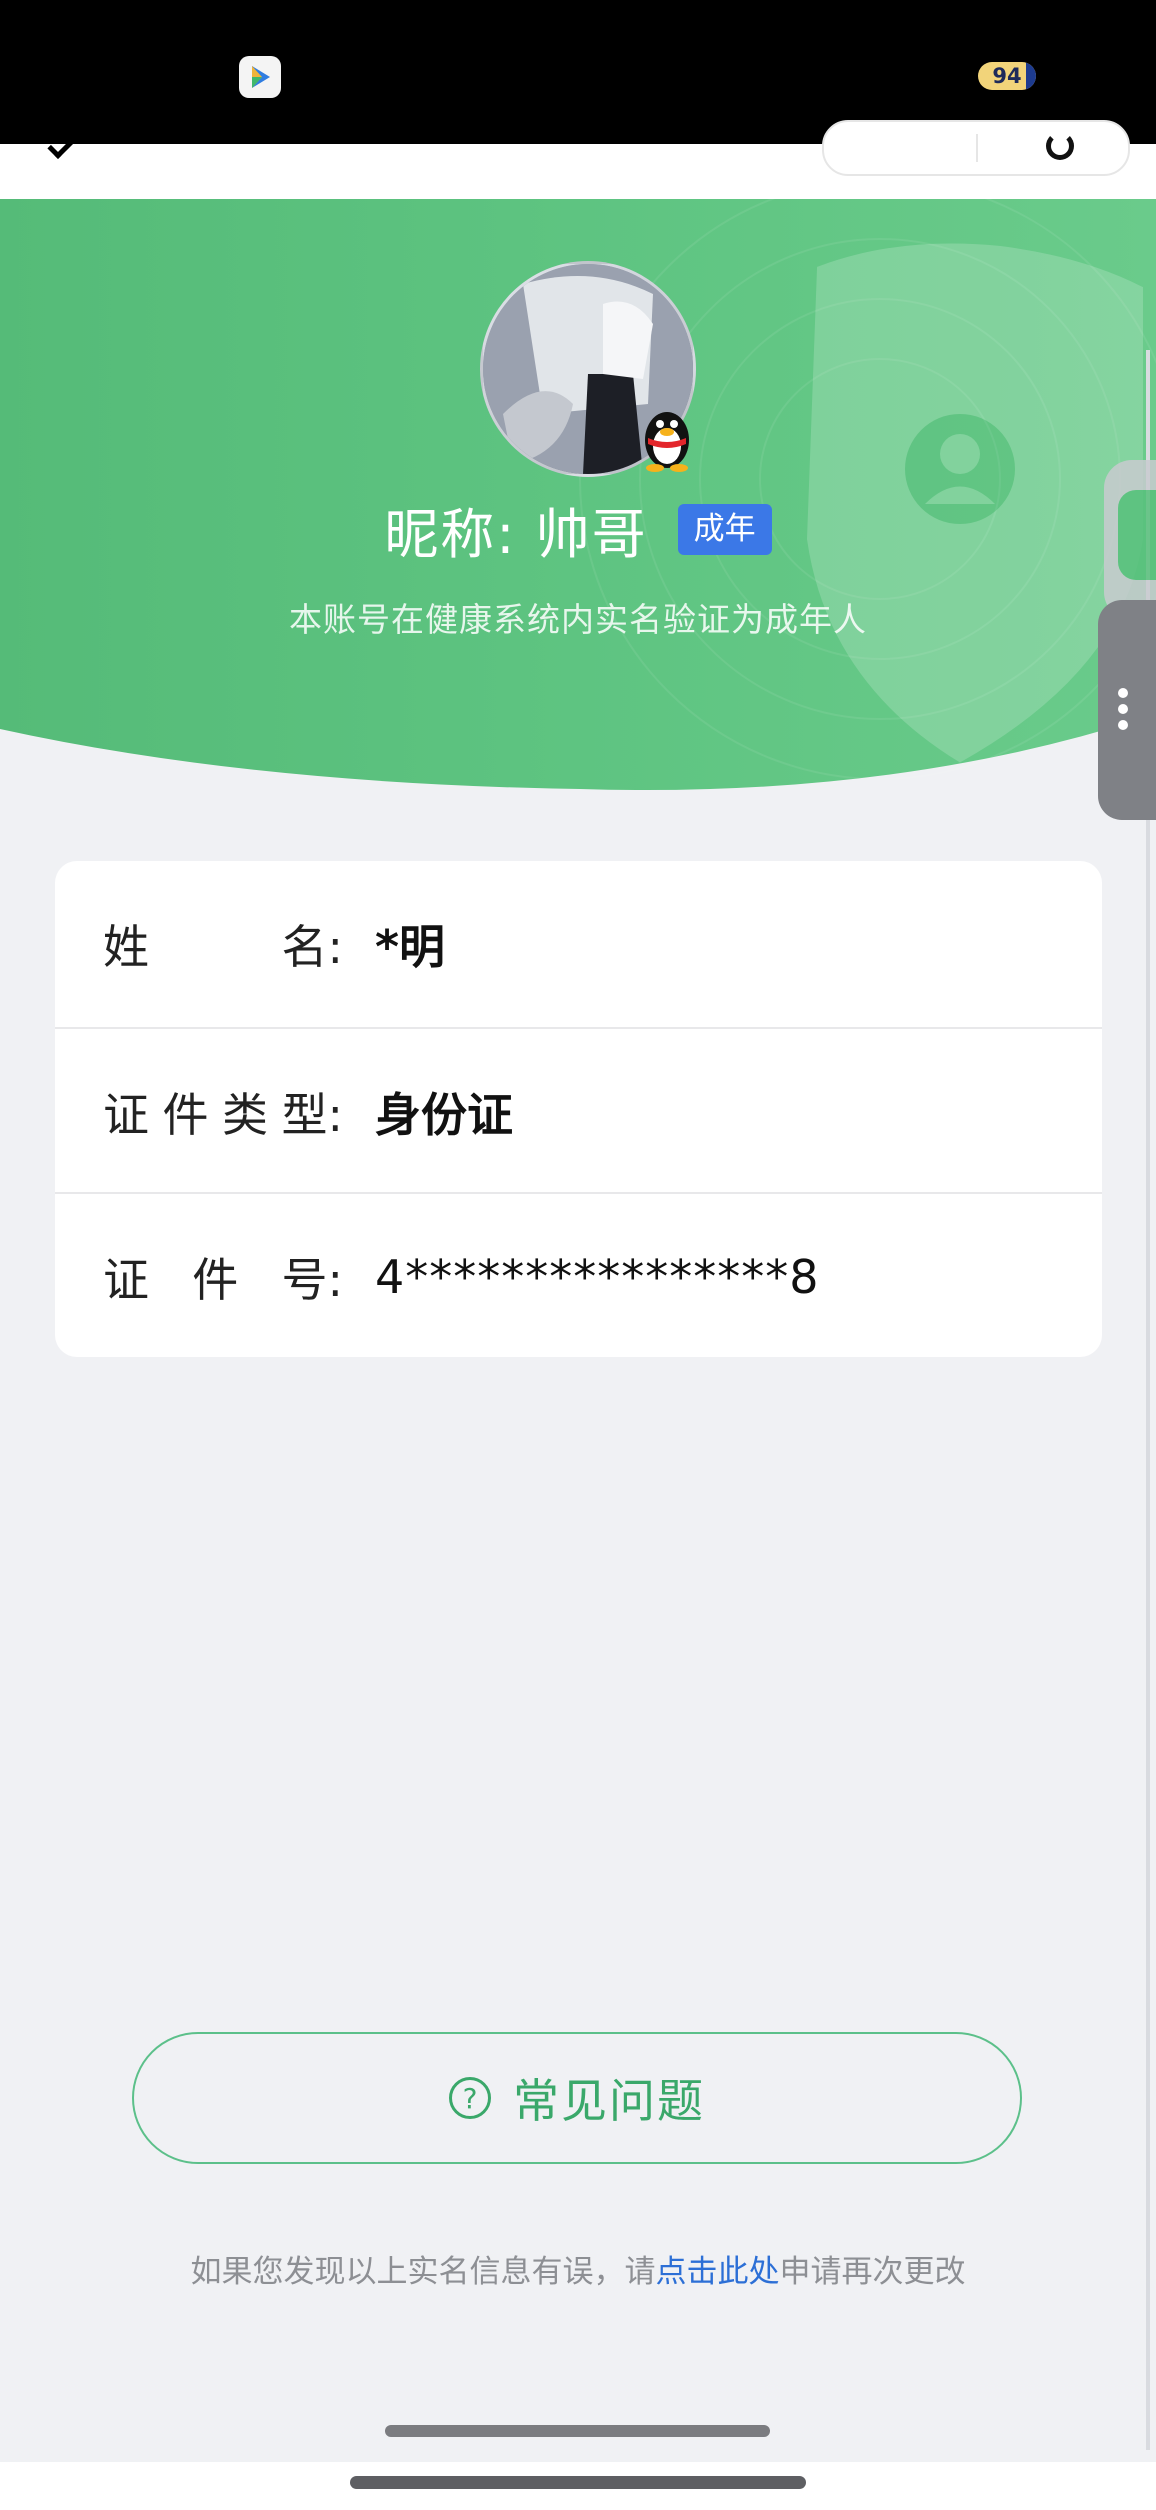 The width and height of the screenshot is (1156, 2510). Describe the element at coordinates (516, 534) in the screenshot. I see `nickname: 昵称: 帅哥` at that location.